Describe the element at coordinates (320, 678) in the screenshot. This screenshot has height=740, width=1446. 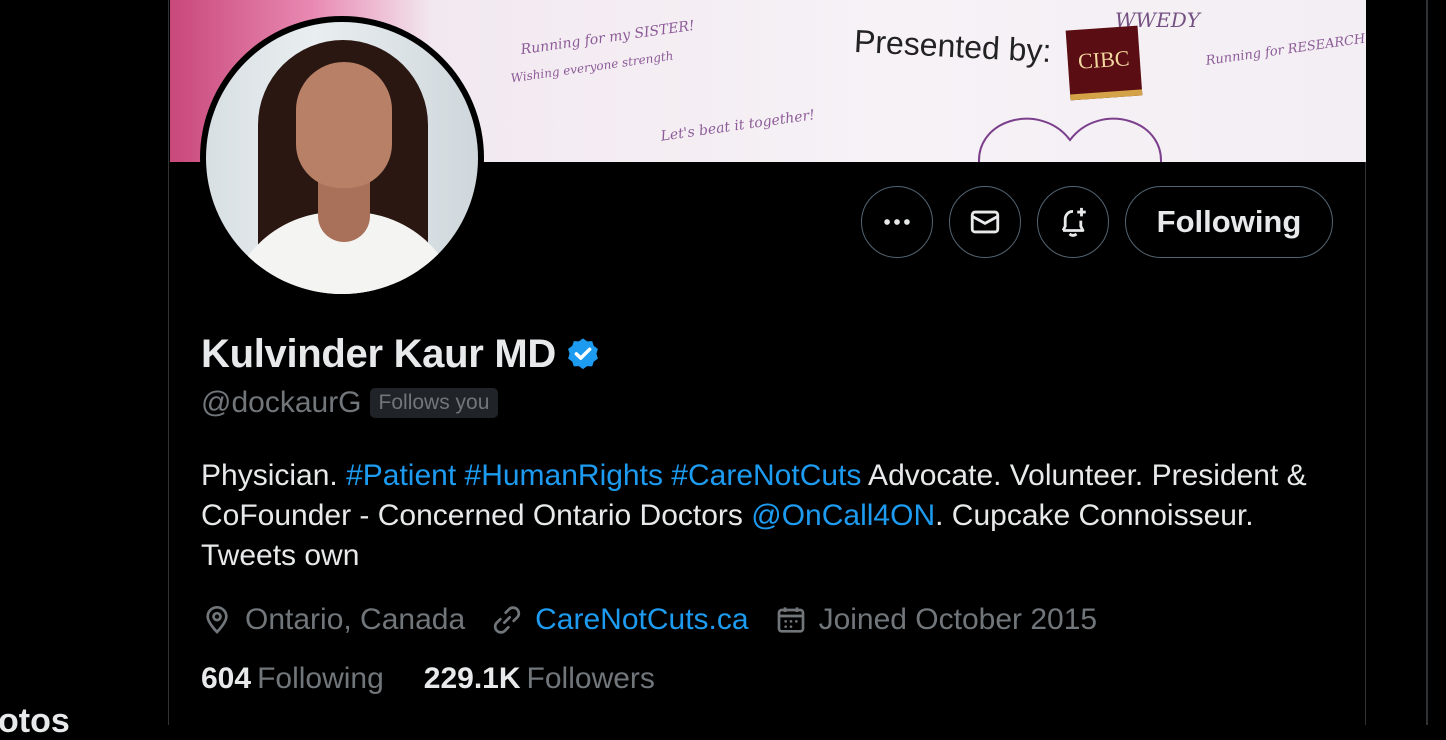
I see `following-label: Following` at that location.